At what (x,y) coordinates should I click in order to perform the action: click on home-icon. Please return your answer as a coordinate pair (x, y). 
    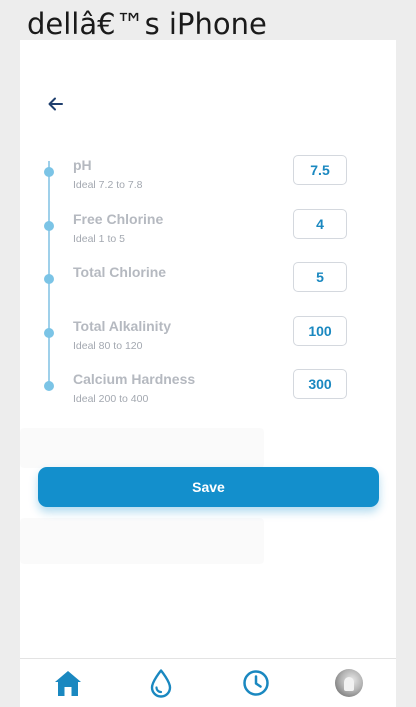
    Looking at the image, I should click on (68, 683).